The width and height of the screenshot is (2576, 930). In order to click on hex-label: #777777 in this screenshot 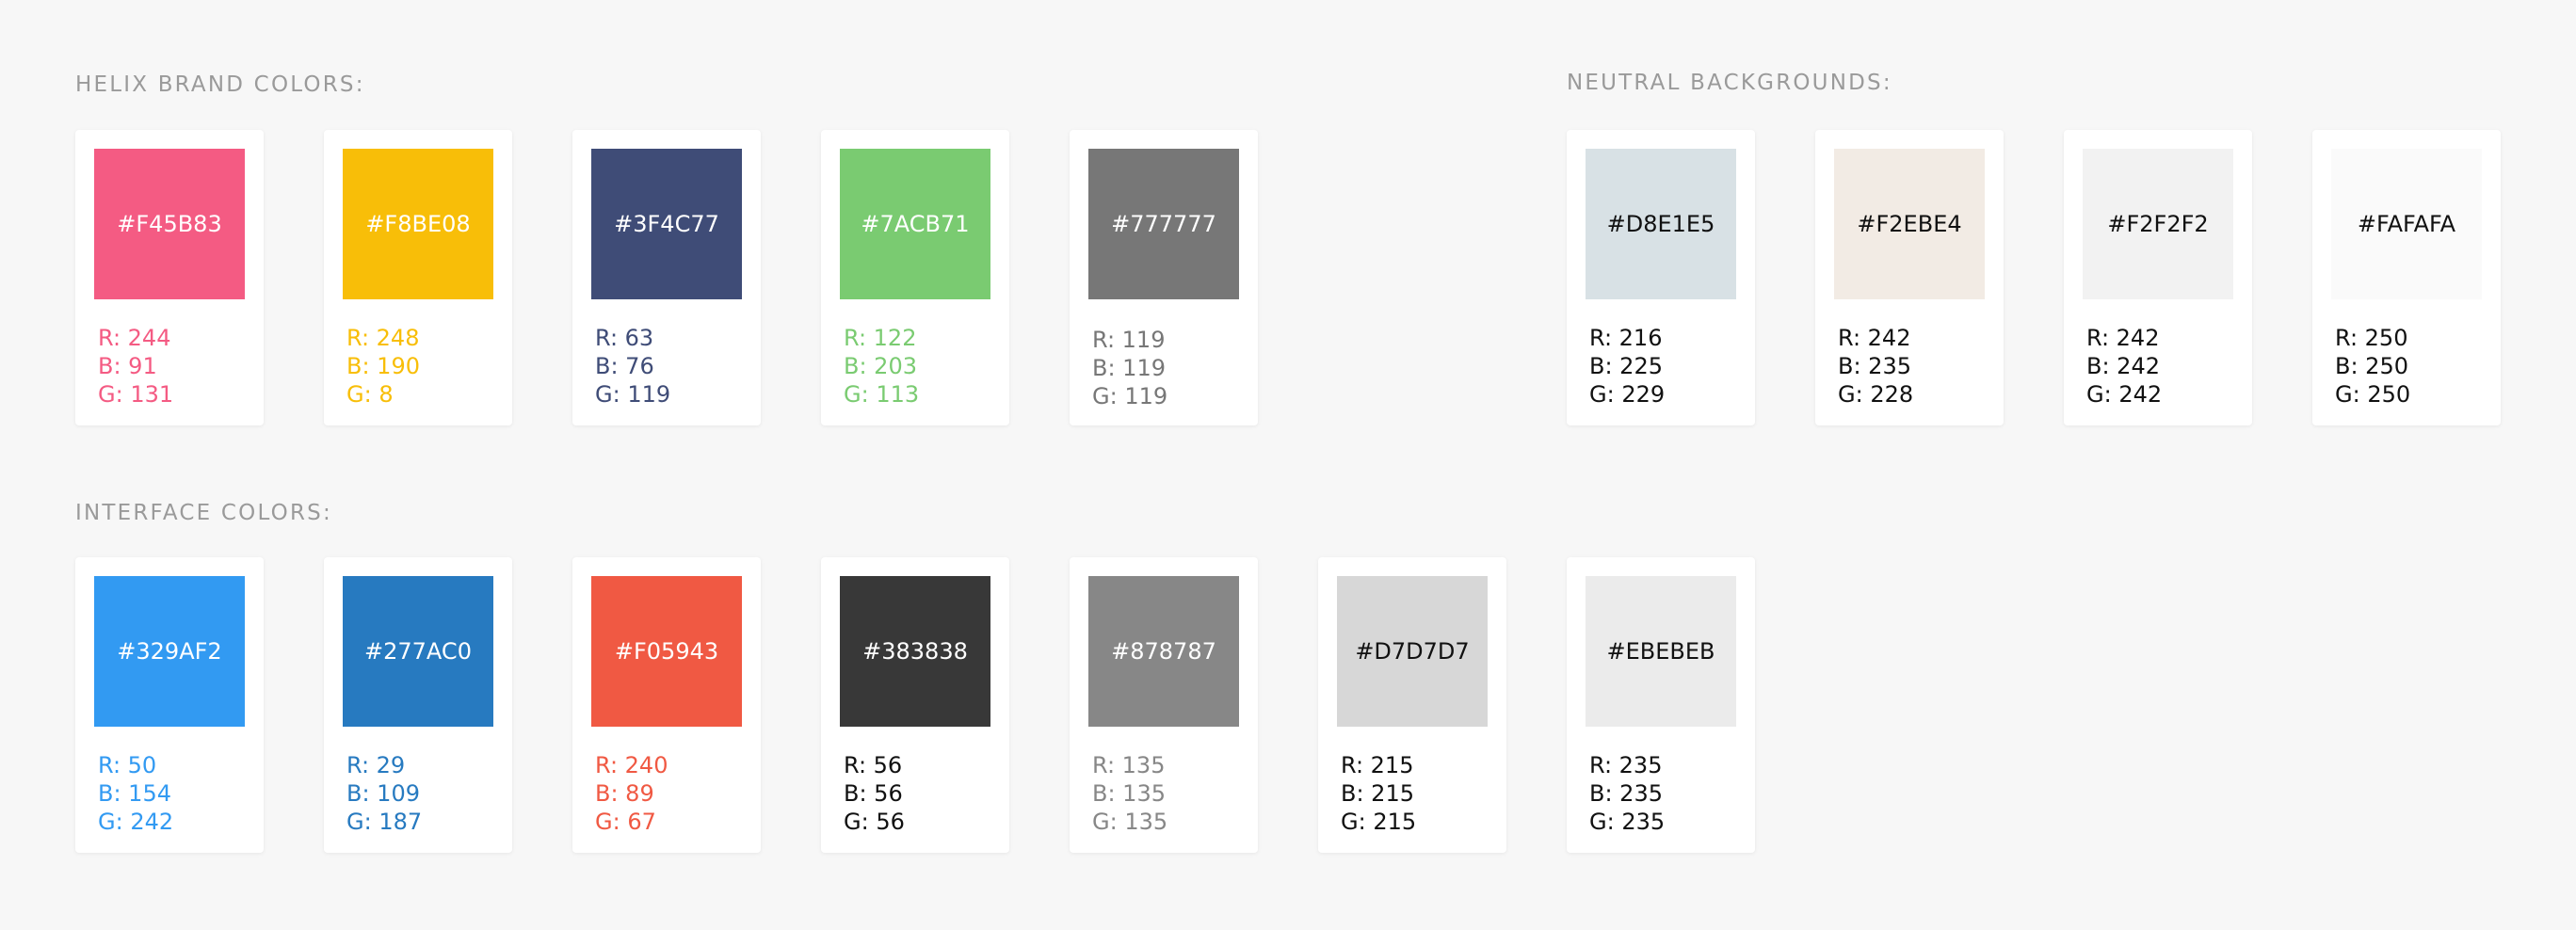, I will do `click(1163, 224)`.